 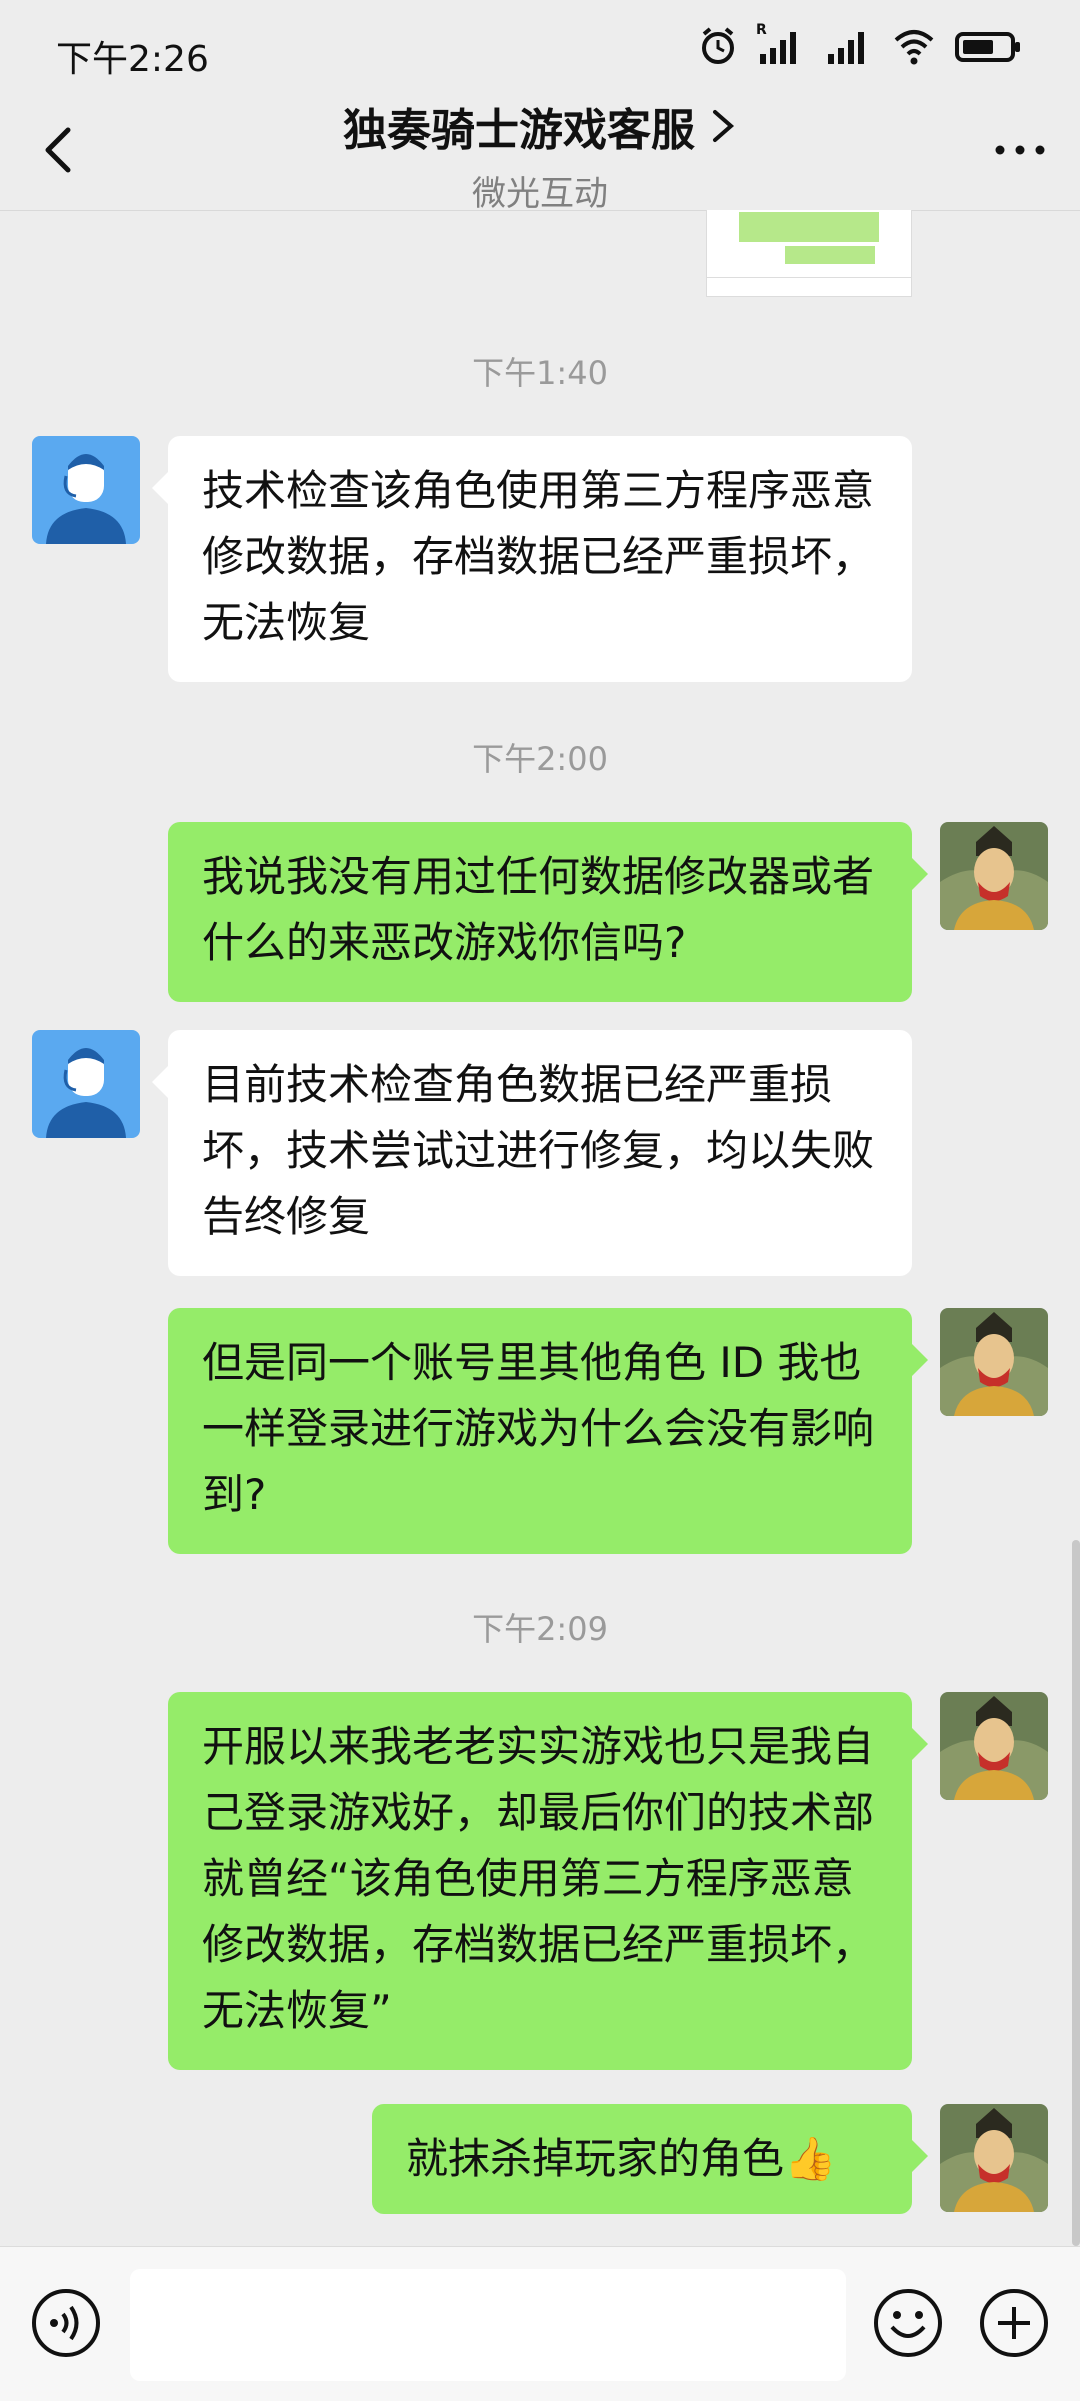 I want to click on status-bar: 下午2:26 R, so click(x=540, y=50).